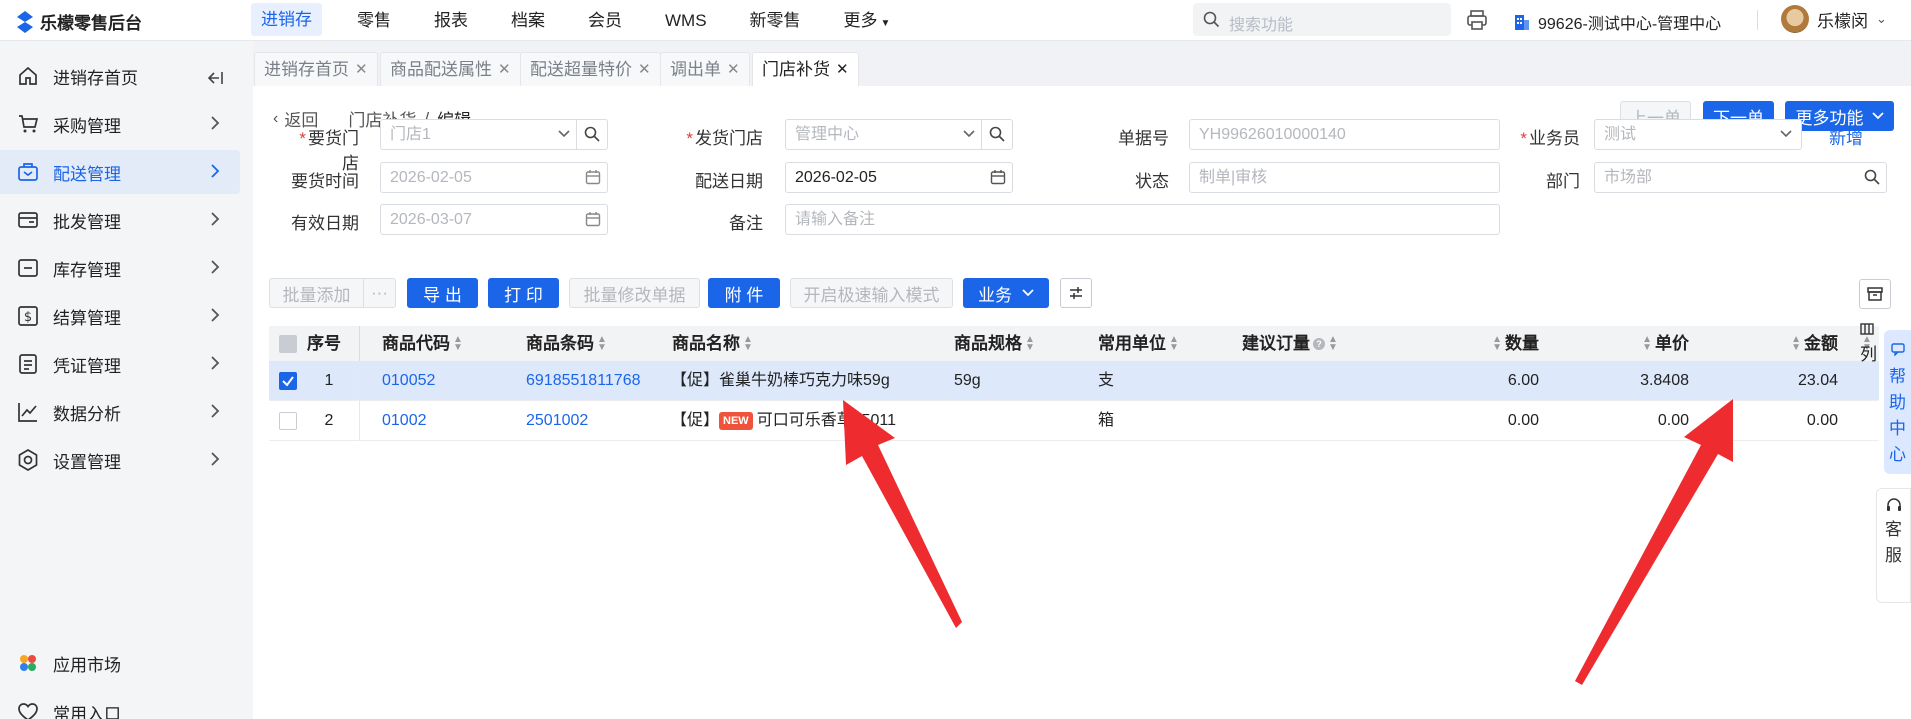 The height and width of the screenshot is (719, 1911). I want to click on print-button: 打 印, so click(523, 293).